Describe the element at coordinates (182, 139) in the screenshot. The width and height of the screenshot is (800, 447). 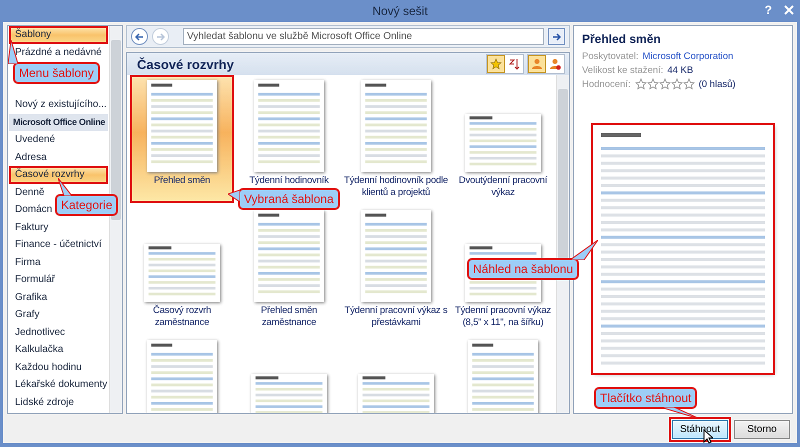
I see `template-tile: Přehled směn` at that location.